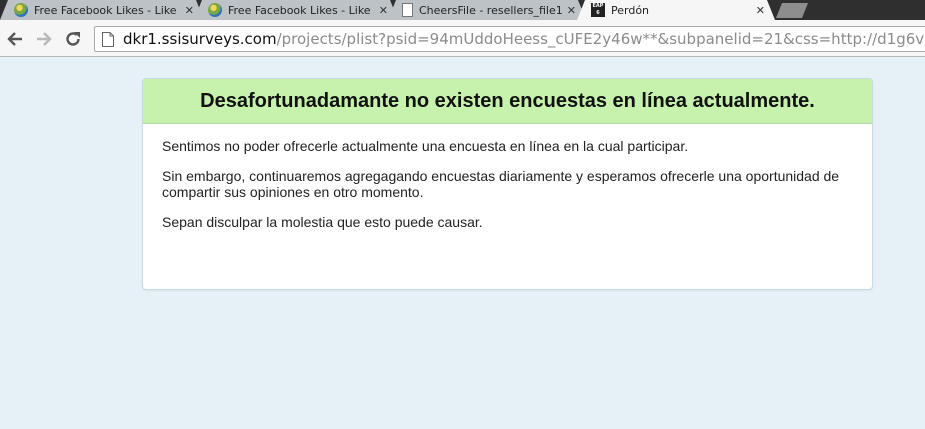  I want to click on browser-tab-active: EAP 6 Perdón ✕, so click(676, 10).